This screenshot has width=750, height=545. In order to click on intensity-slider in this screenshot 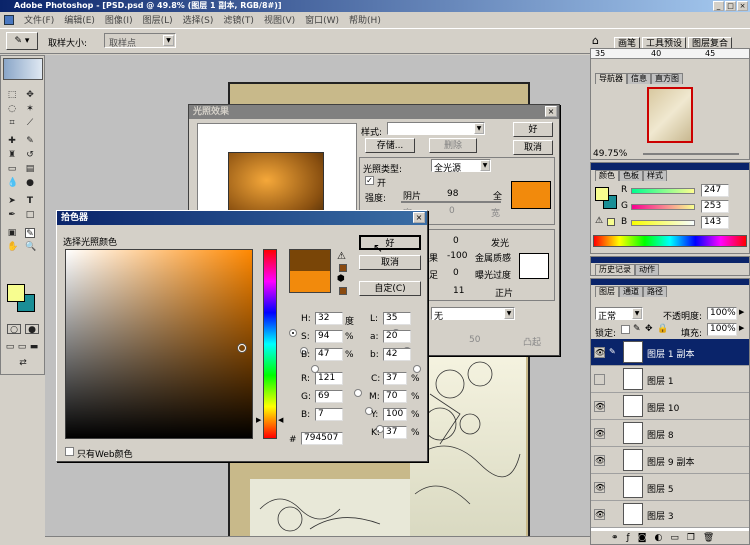, I will do `click(451, 202)`.